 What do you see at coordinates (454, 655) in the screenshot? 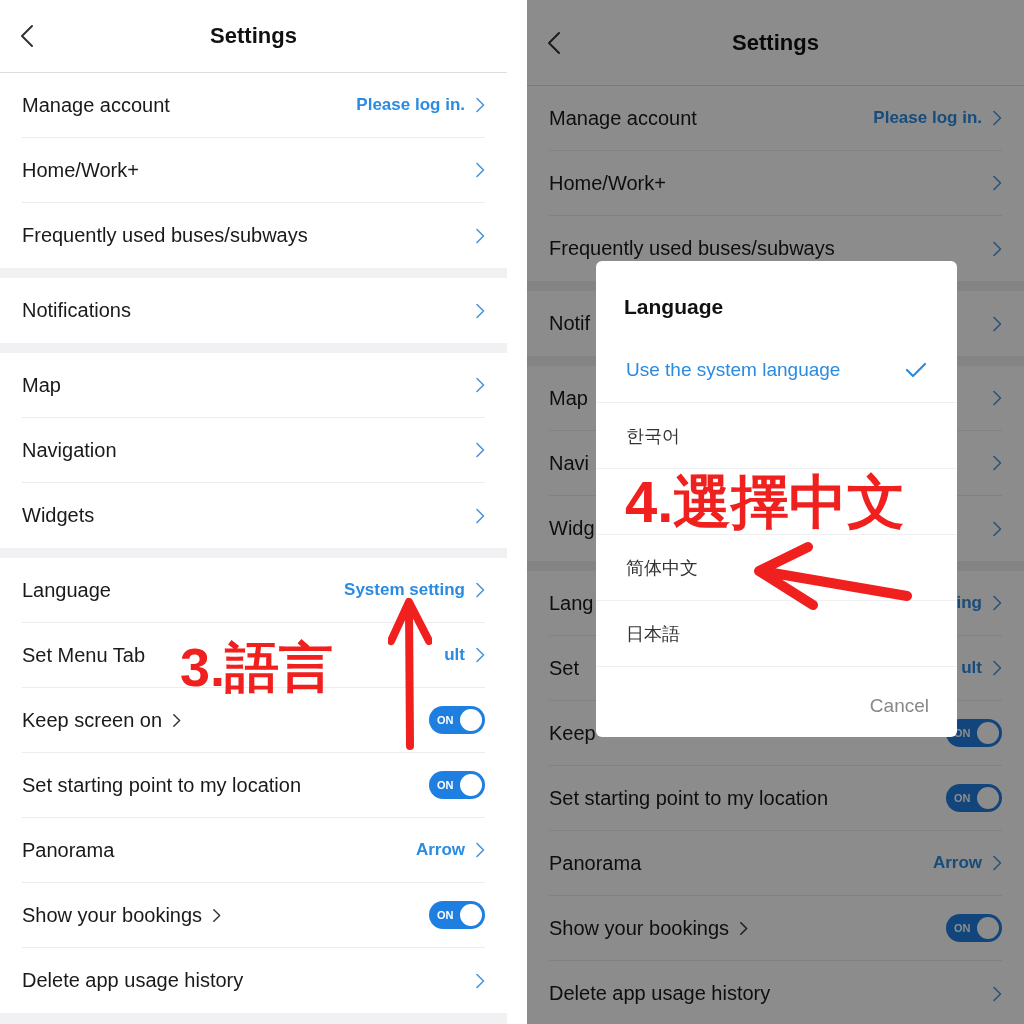
I see `setting-value: ult` at bounding box center [454, 655].